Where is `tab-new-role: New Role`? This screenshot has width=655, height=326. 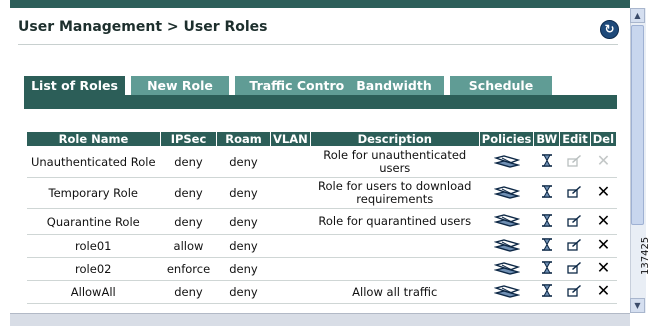
tab-new-role: New Role is located at coordinates (180, 85).